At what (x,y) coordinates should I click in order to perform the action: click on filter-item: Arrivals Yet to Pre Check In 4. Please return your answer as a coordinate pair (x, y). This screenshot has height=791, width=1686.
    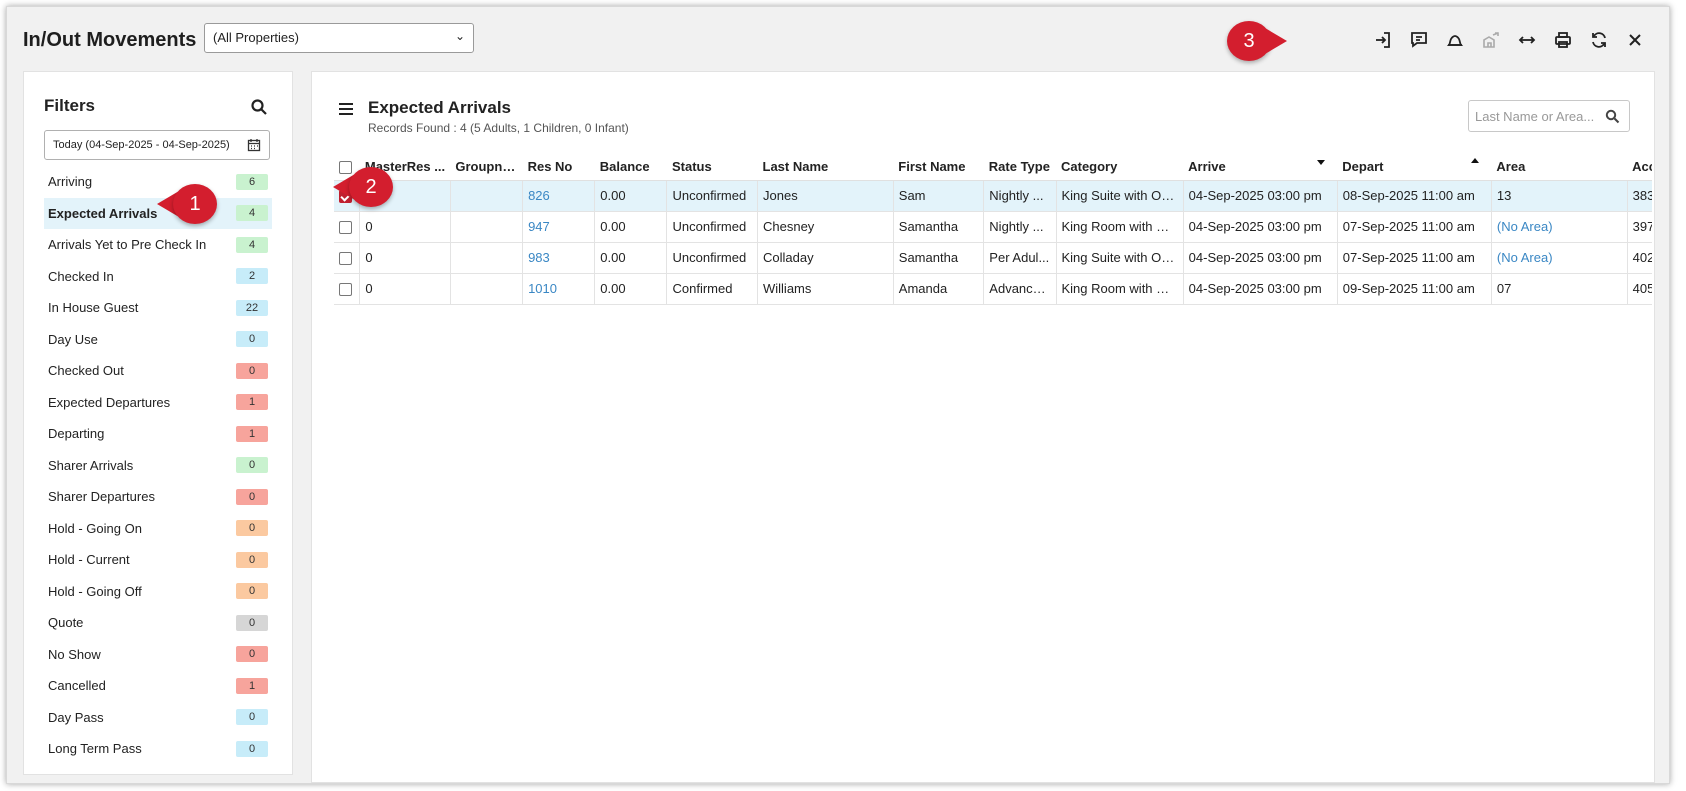
    Looking at the image, I should click on (158, 245).